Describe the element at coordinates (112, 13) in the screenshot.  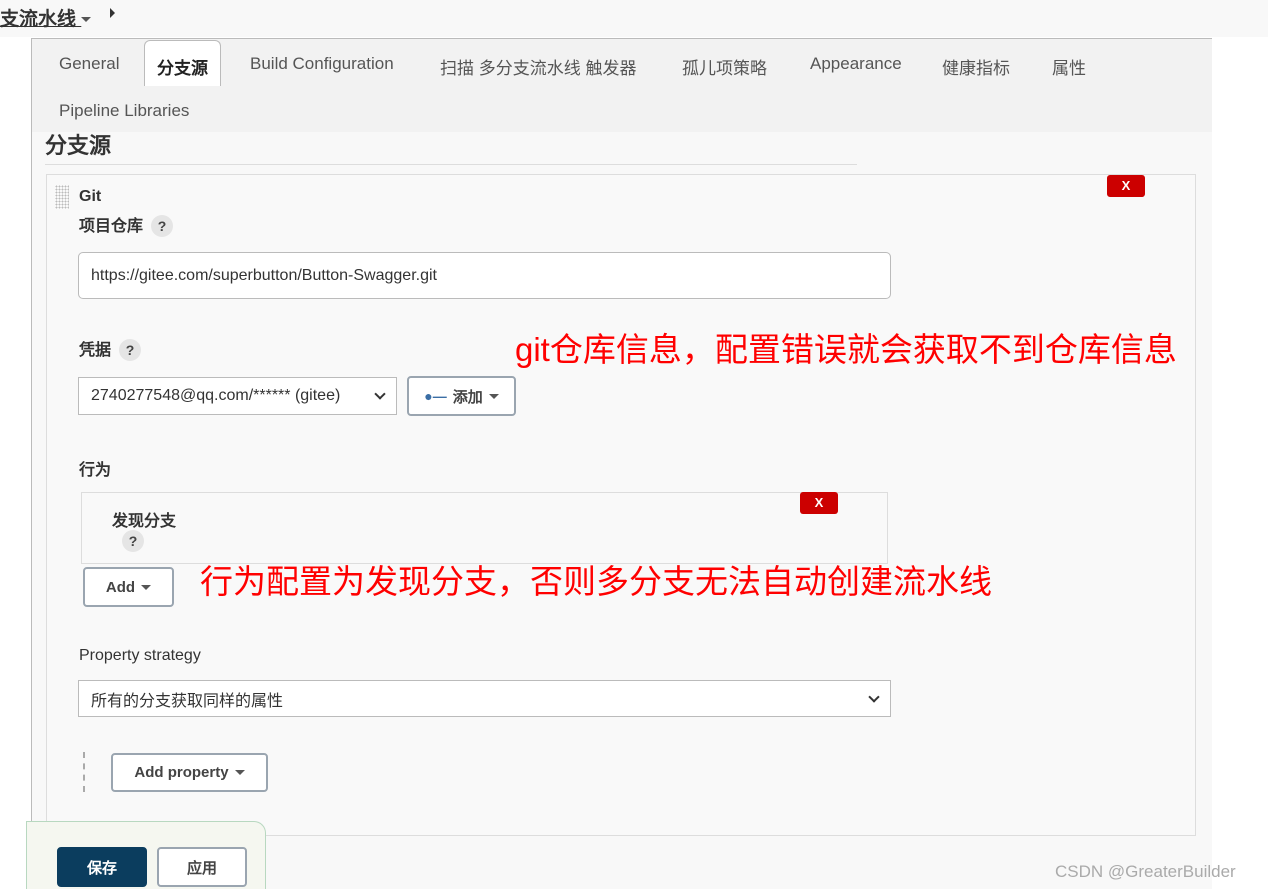
I see `chevron-right-icon` at that location.